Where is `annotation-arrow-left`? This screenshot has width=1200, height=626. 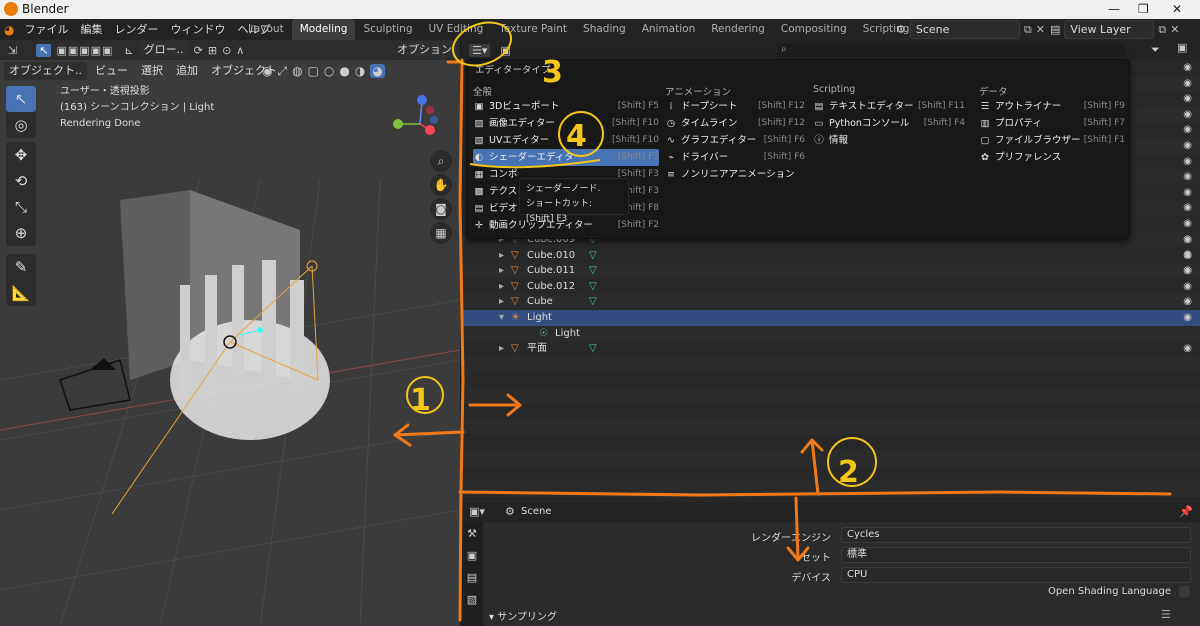
annotation-arrow-left is located at coordinates (429, 435).